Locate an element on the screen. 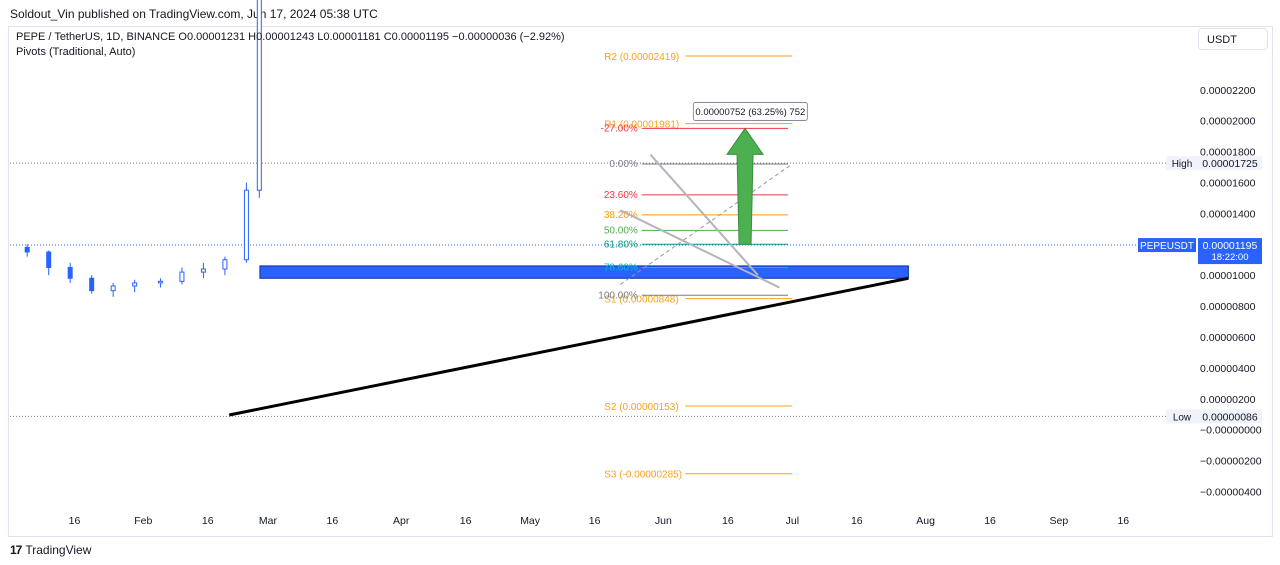  footer-brand: TradingView is located at coordinates (58, 550).